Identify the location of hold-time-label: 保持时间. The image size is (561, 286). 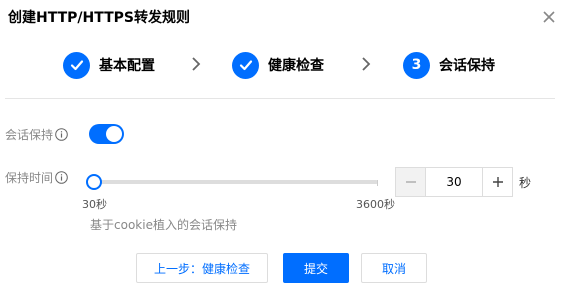
(36, 177).